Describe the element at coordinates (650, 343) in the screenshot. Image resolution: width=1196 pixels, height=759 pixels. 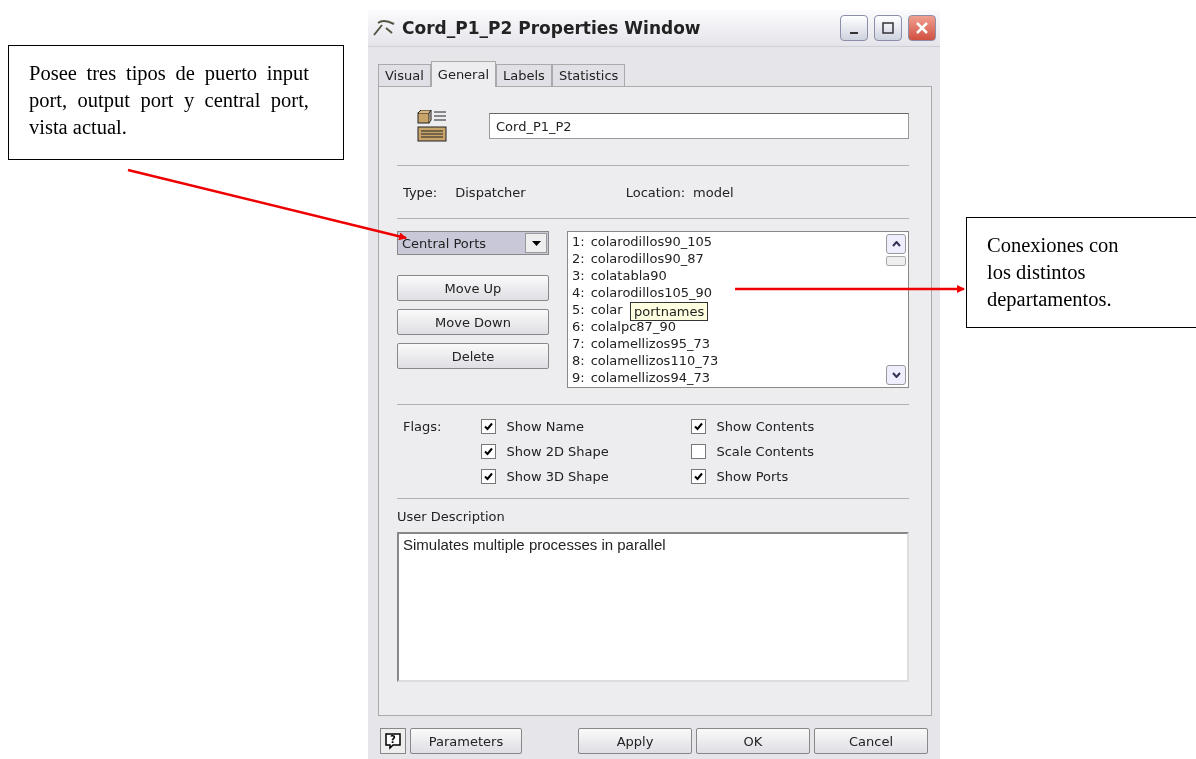
I see `port-name: colamellizos95_73` at that location.